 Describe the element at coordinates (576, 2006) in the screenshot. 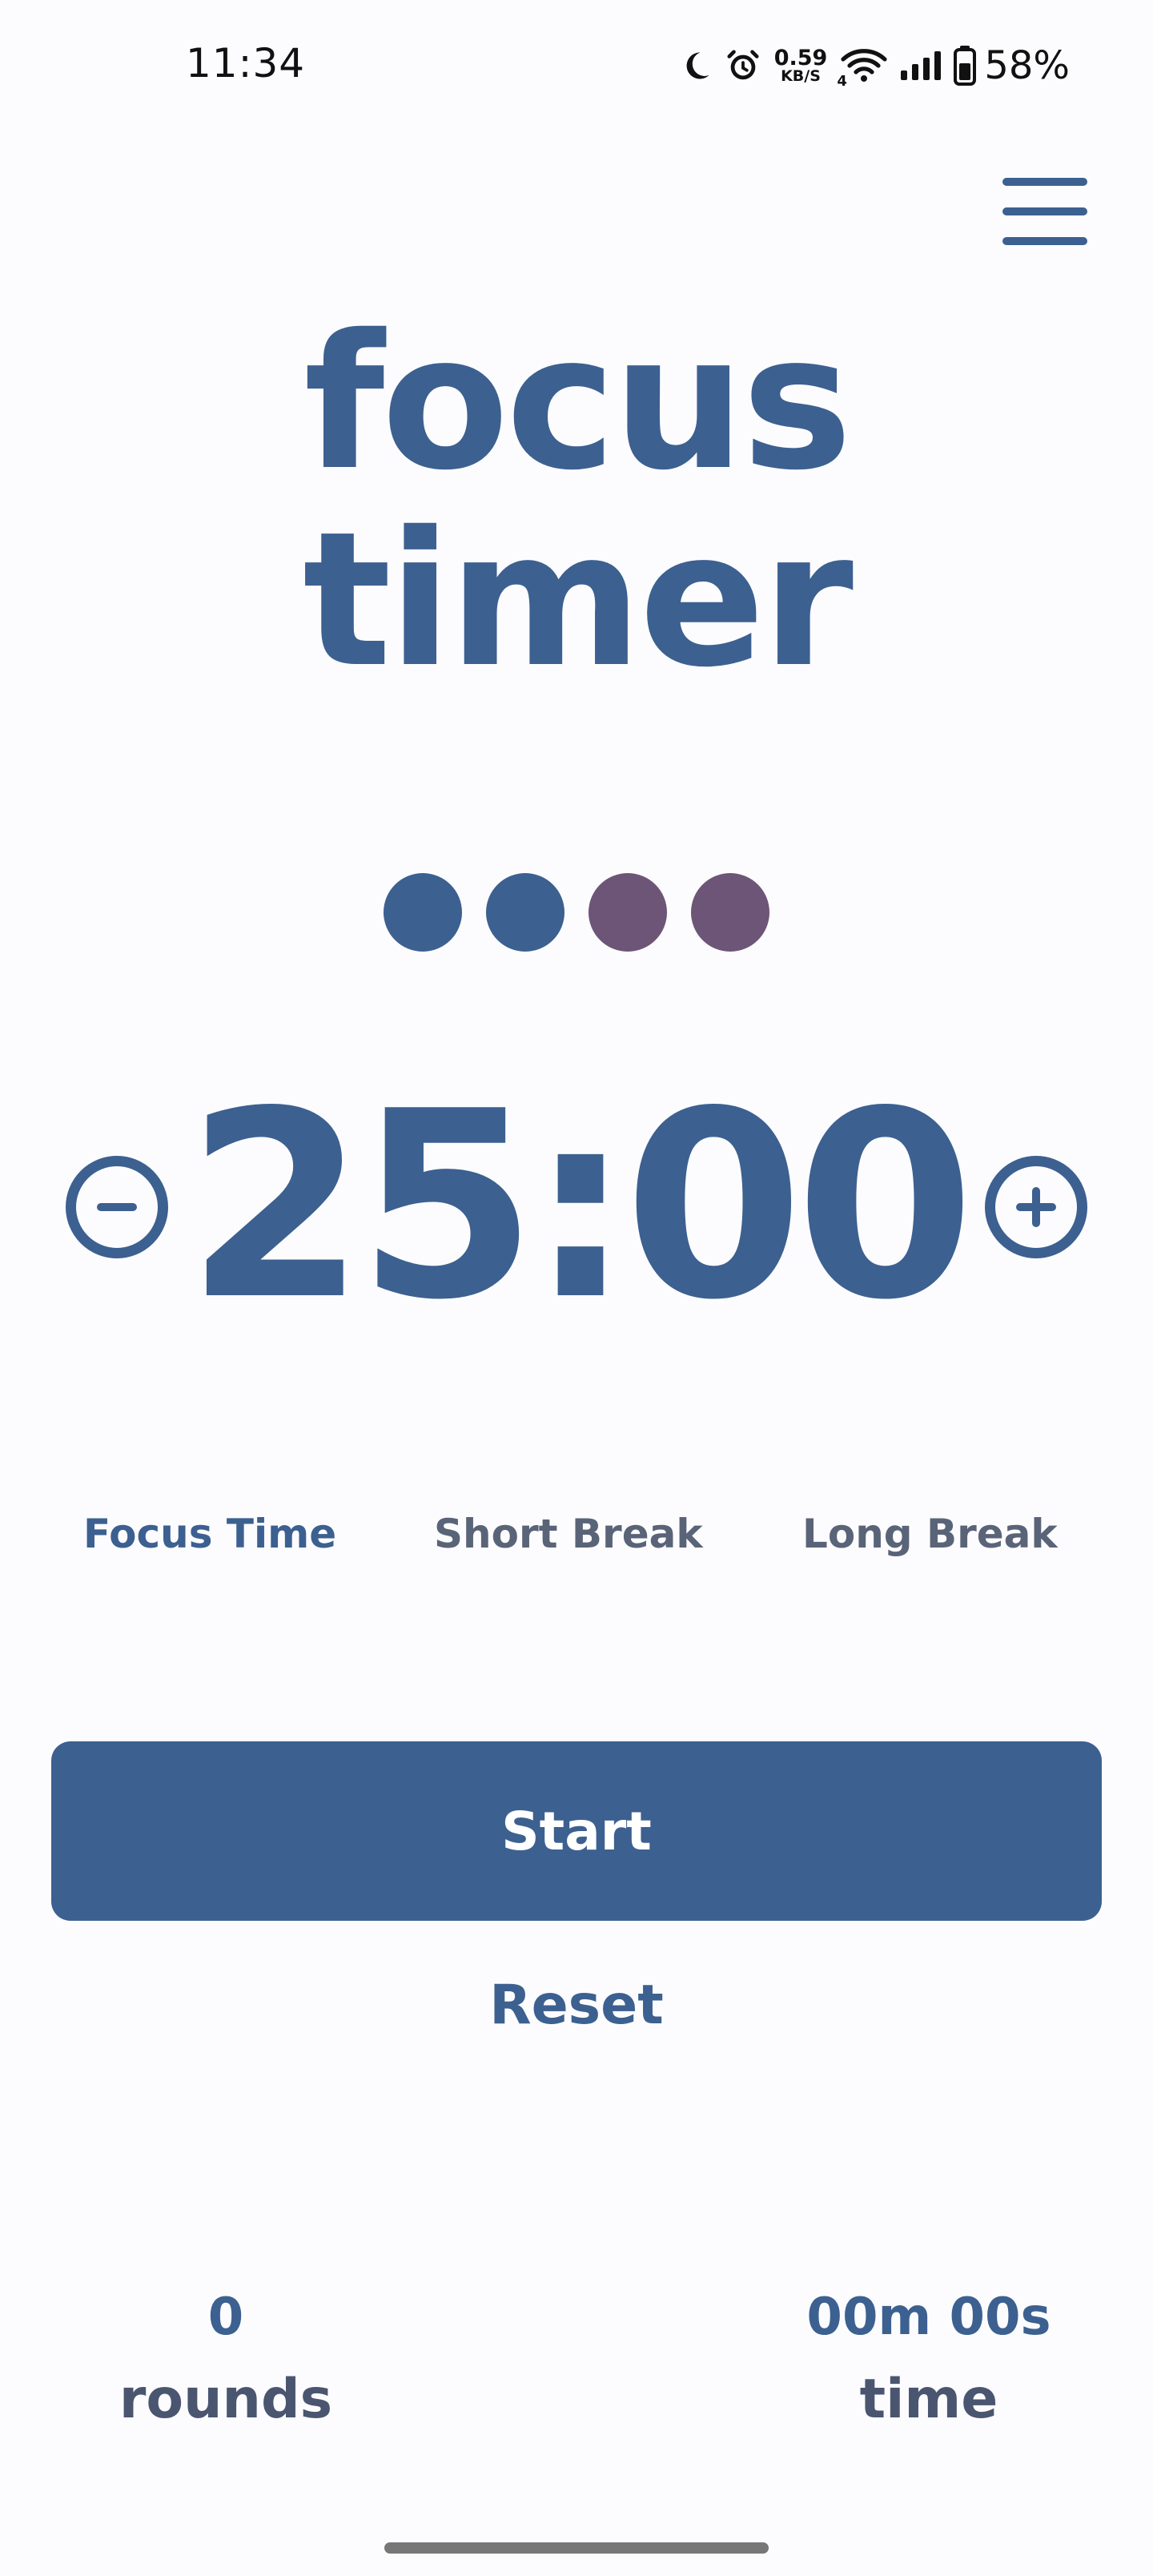

I see `reset-button: Reset` at that location.